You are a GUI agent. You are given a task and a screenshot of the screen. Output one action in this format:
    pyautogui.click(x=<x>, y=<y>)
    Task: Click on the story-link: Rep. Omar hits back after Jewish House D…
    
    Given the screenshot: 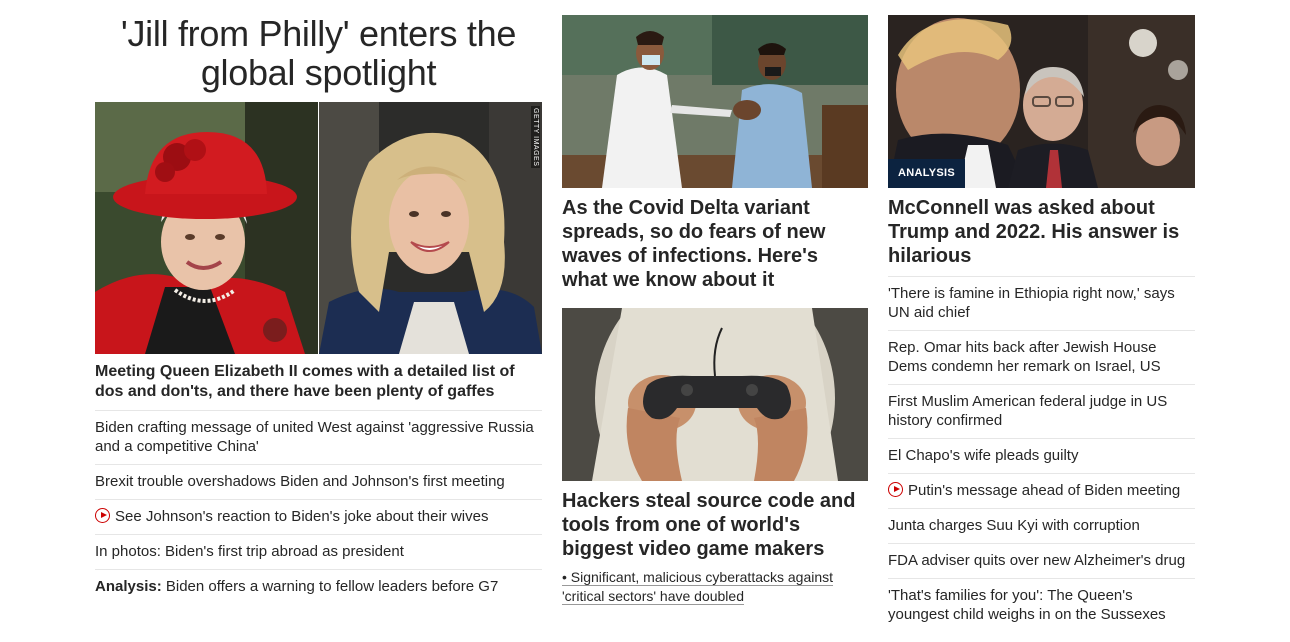 What is the action you would take?
    pyautogui.click(x=1024, y=357)
    